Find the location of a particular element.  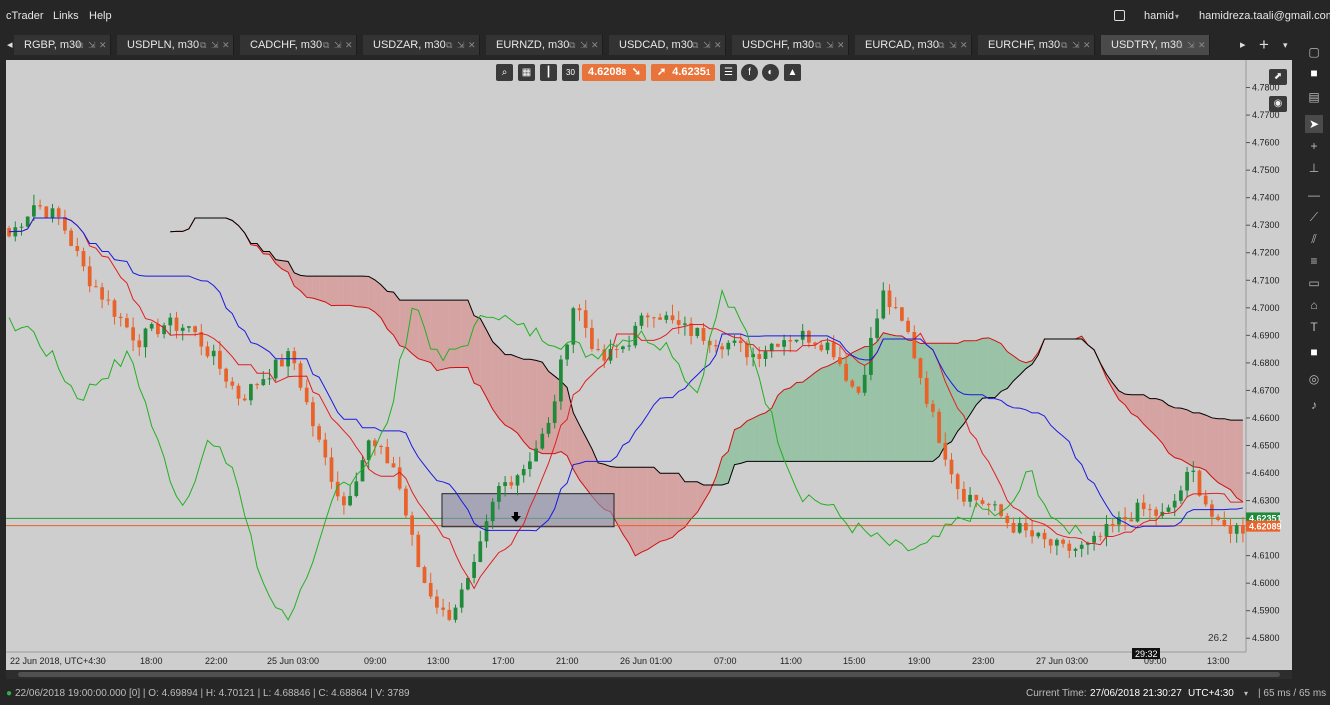

zoom-icon: ⌕ is located at coordinates (504, 72).